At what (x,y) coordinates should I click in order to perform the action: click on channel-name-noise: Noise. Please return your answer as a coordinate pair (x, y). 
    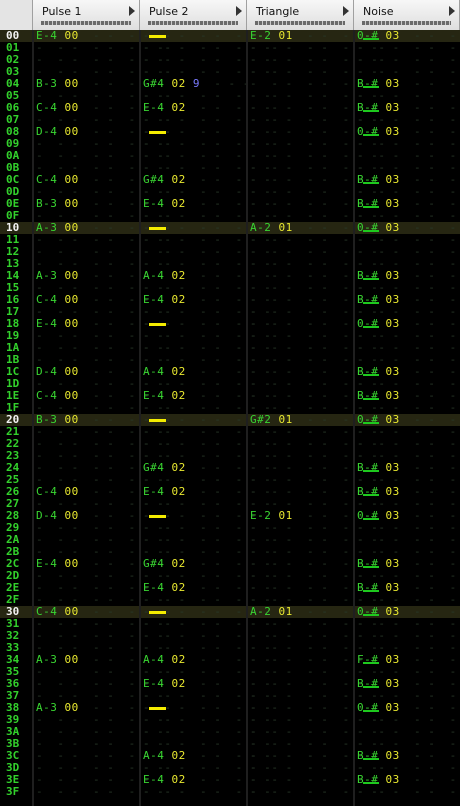
    Looking at the image, I should click on (378, 11).